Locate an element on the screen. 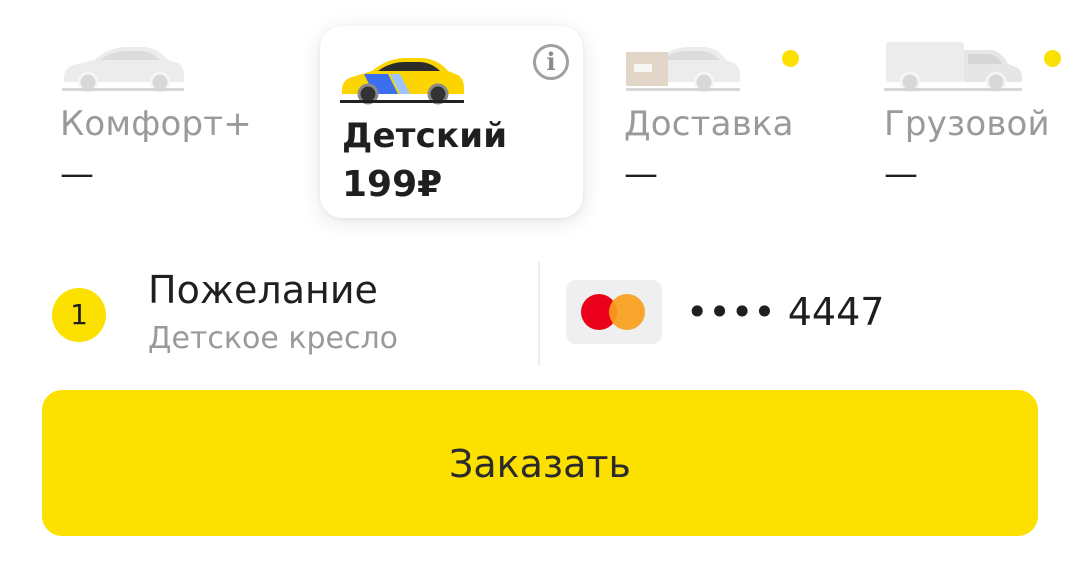  requirements-button: 1 Пожелание Детское кресло is located at coordinates (292, 312).